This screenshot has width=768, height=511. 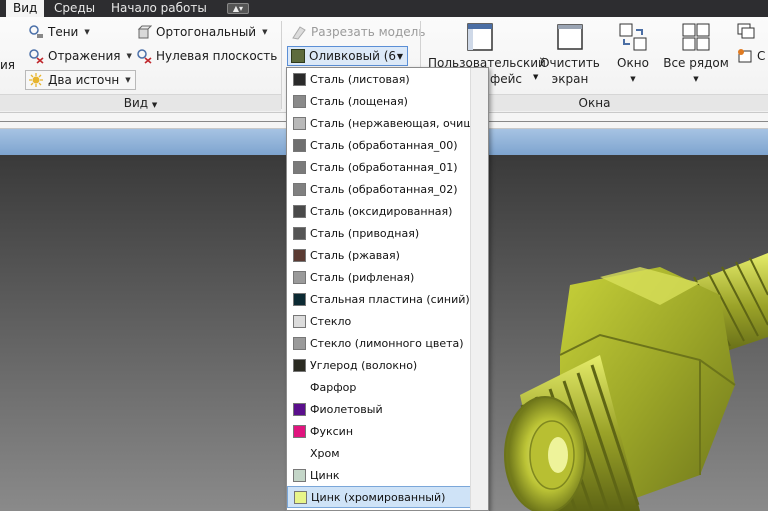 I want to click on cut-off-text: ия, so click(x=8, y=65).